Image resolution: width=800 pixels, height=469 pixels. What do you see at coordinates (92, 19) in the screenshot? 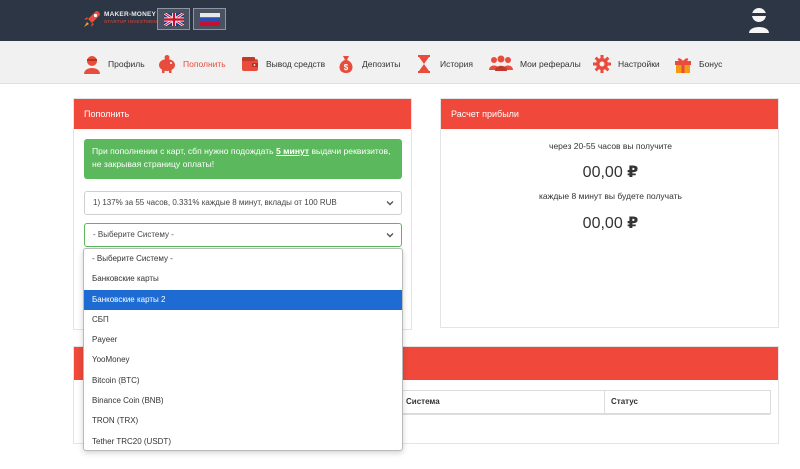
I see `rocket-icon` at bounding box center [92, 19].